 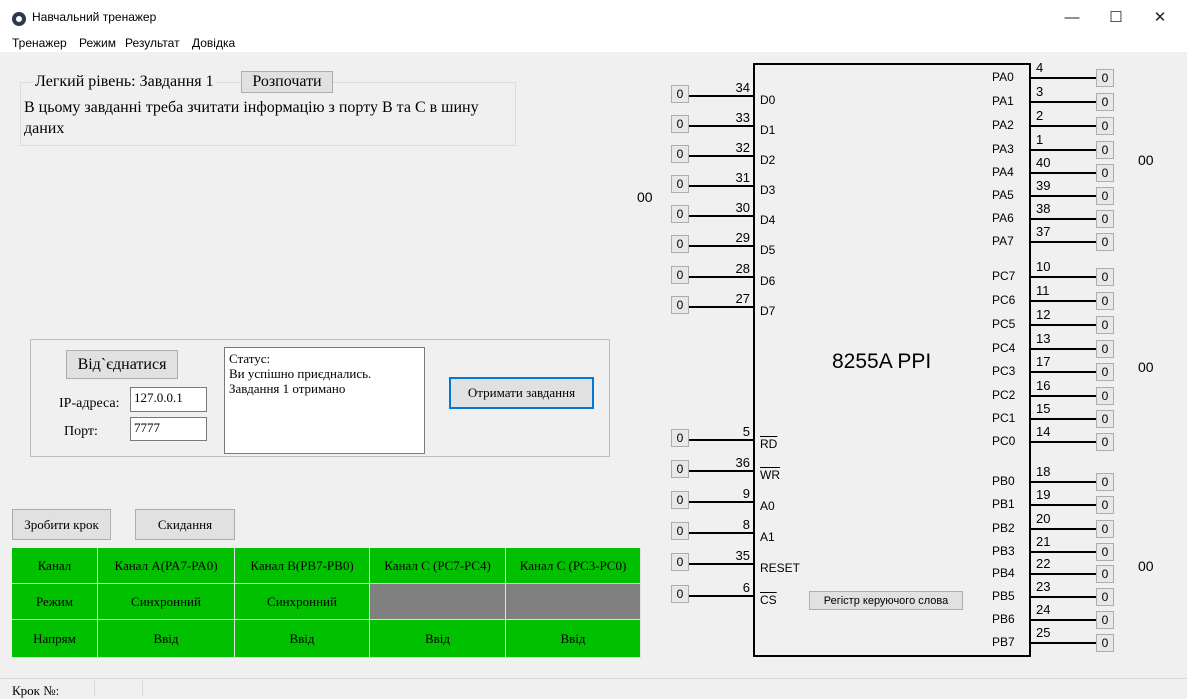 What do you see at coordinates (1004, 324) in the screenshot?
I see `pin-label: PC5` at bounding box center [1004, 324].